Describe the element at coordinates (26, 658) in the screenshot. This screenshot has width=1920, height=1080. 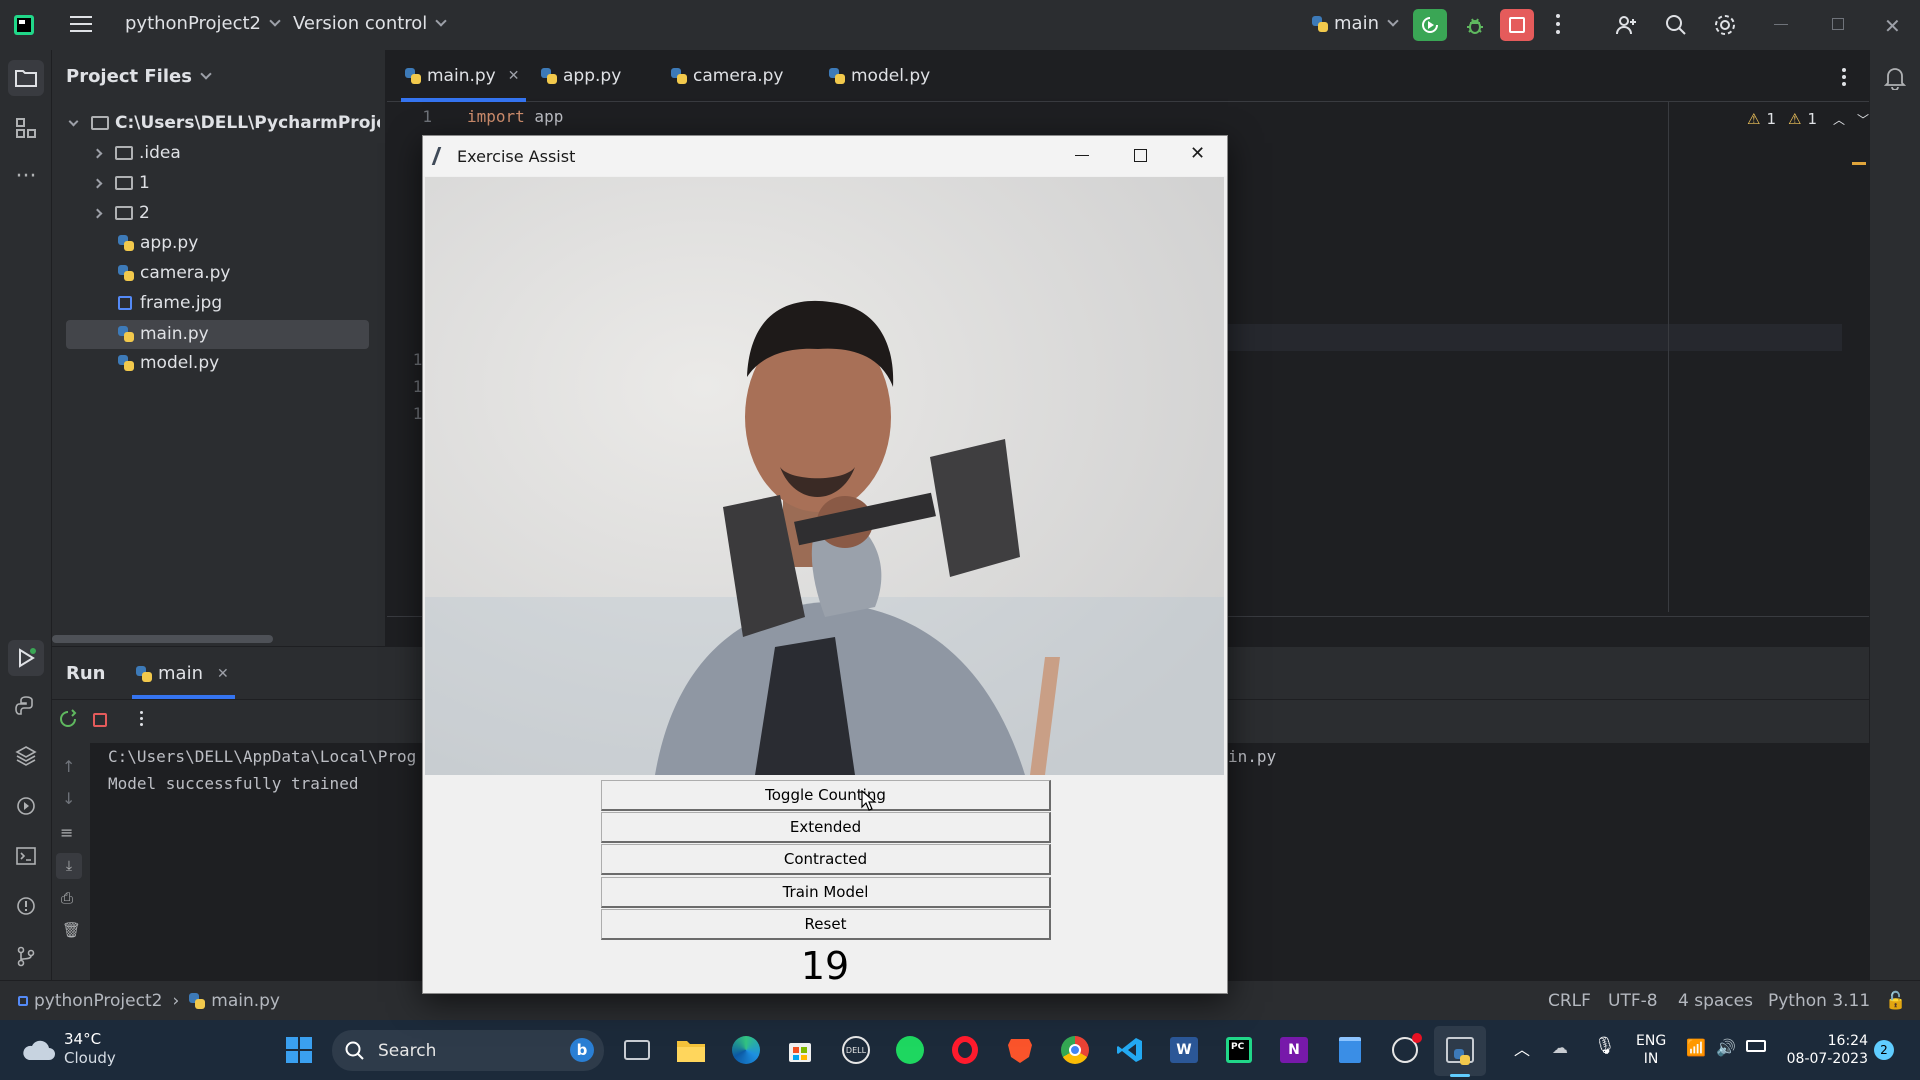
I see `run-tool-button` at that location.